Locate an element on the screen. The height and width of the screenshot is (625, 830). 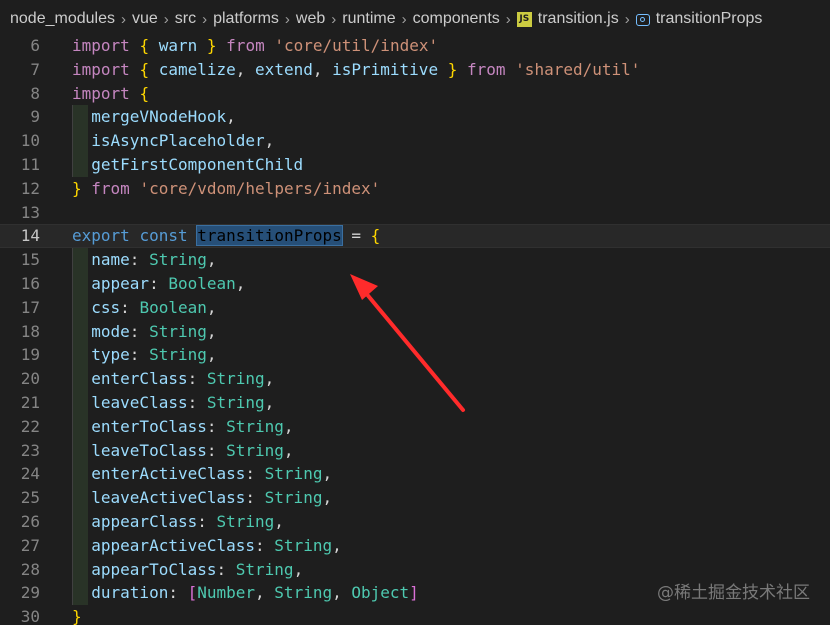
code-line: 13 is located at coordinates (415, 213).